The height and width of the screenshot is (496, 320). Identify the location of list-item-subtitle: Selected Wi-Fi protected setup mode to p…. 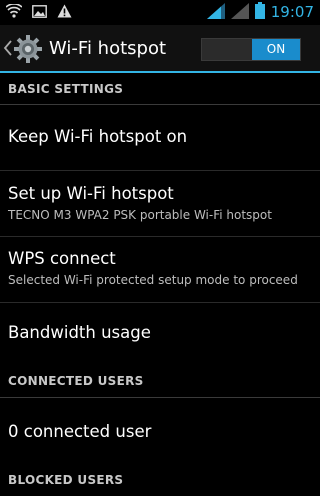
(153, 280).